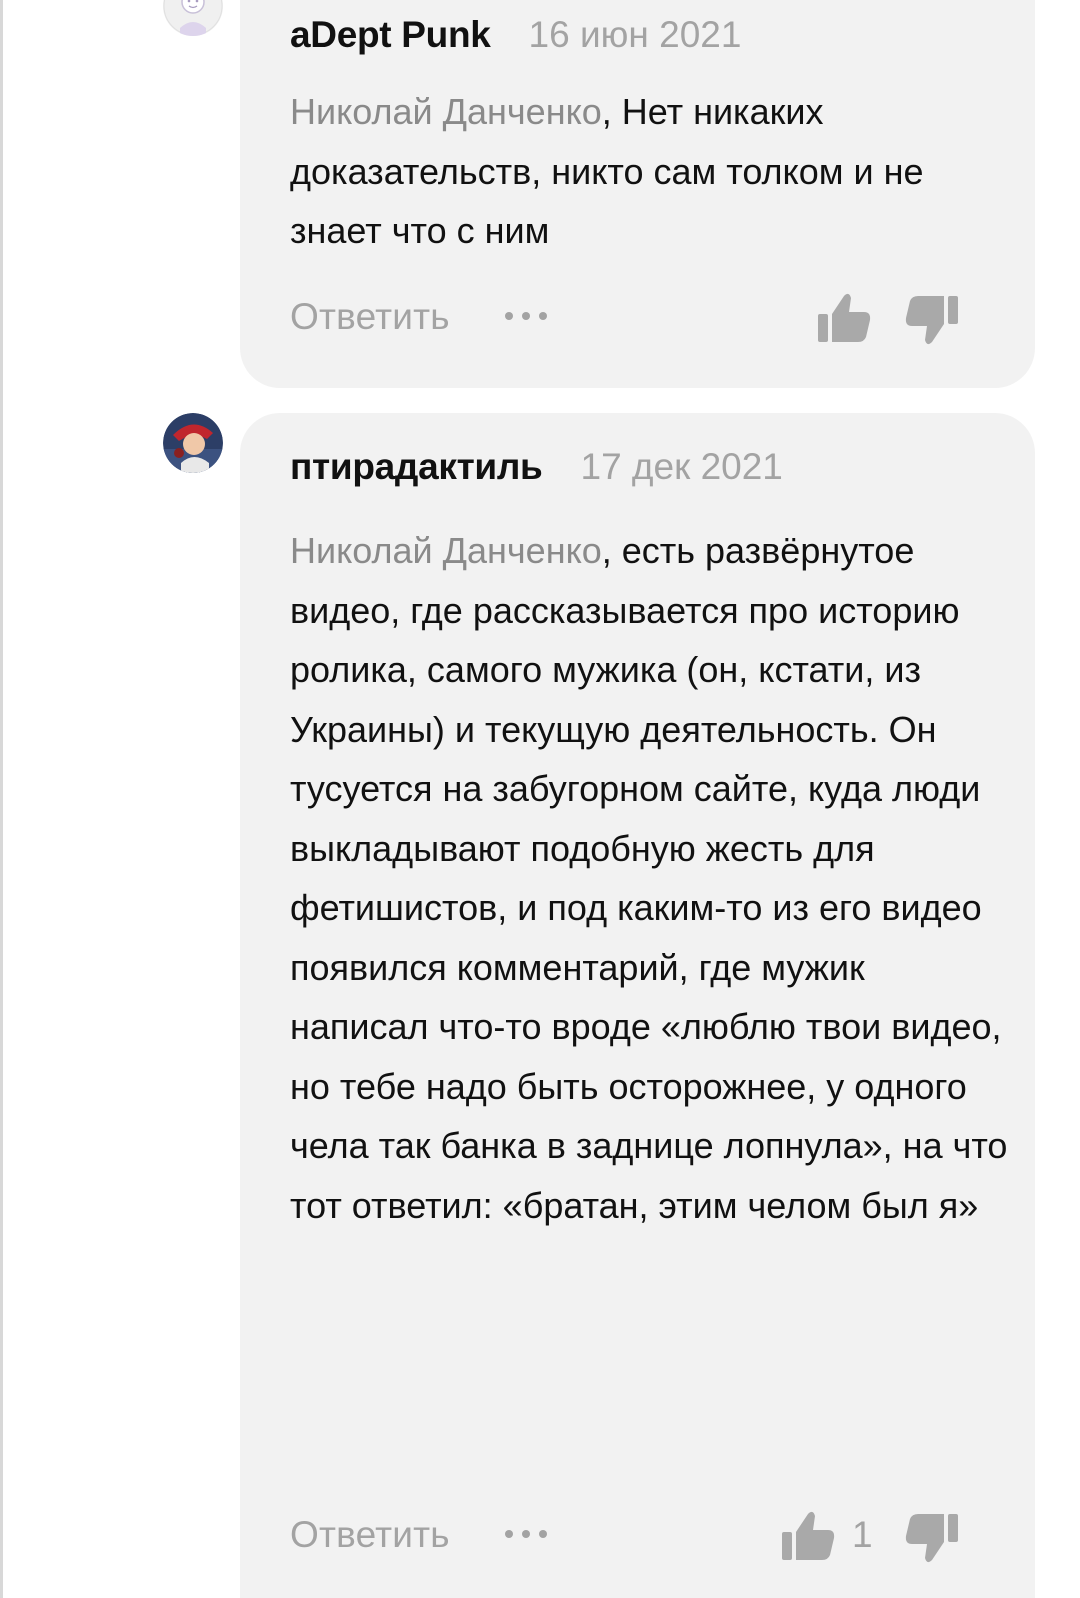 The image size is (1080, 1598). I want to click on comment-actions: Ответить 1, so click(640, 1536).